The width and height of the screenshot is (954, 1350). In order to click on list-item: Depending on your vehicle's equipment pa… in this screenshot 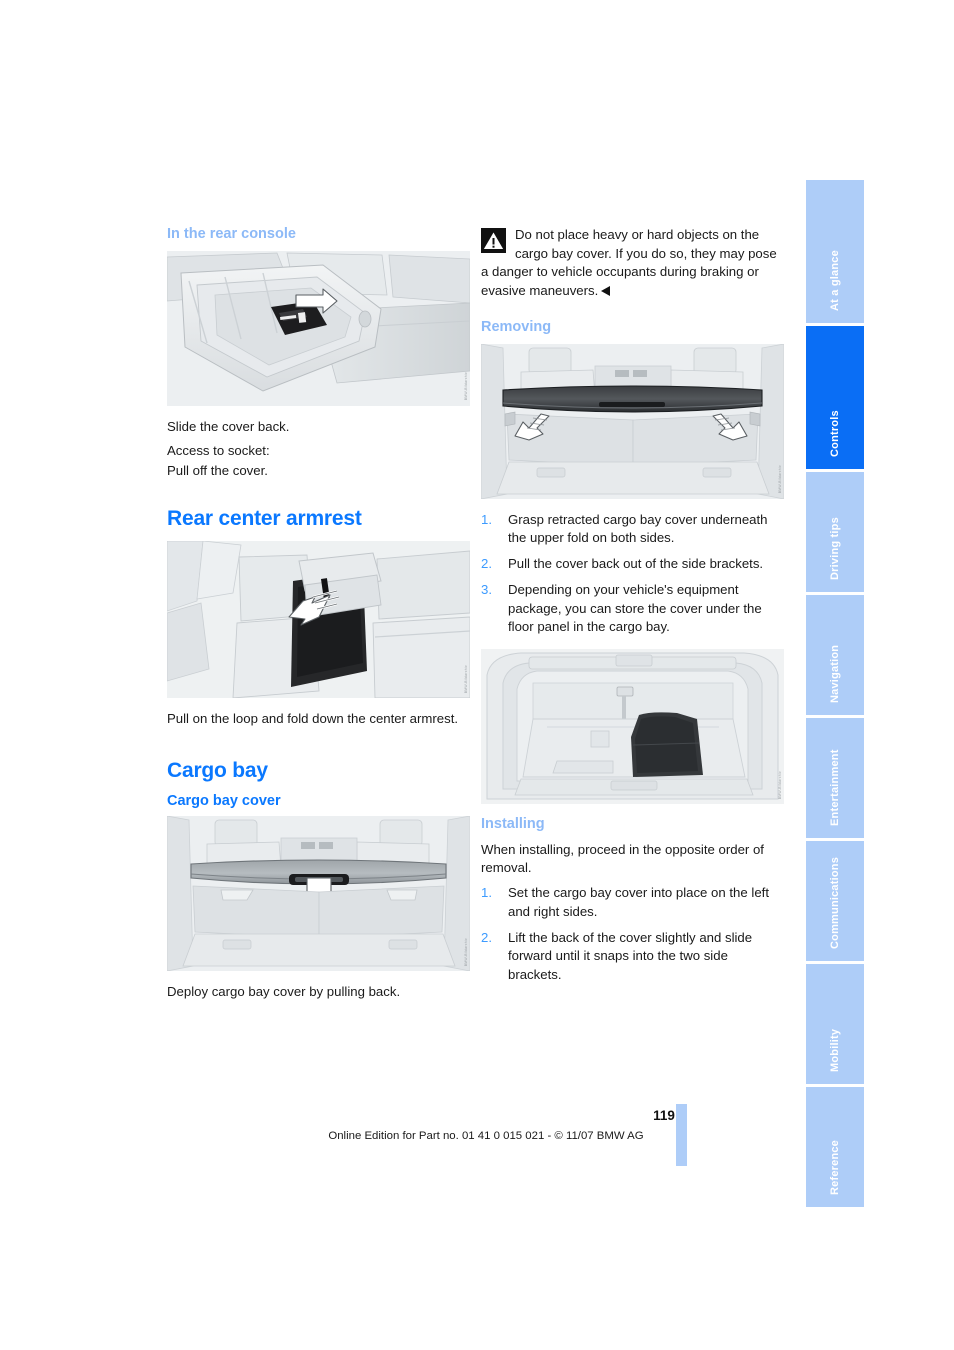, I will do `click(621, 608)`.